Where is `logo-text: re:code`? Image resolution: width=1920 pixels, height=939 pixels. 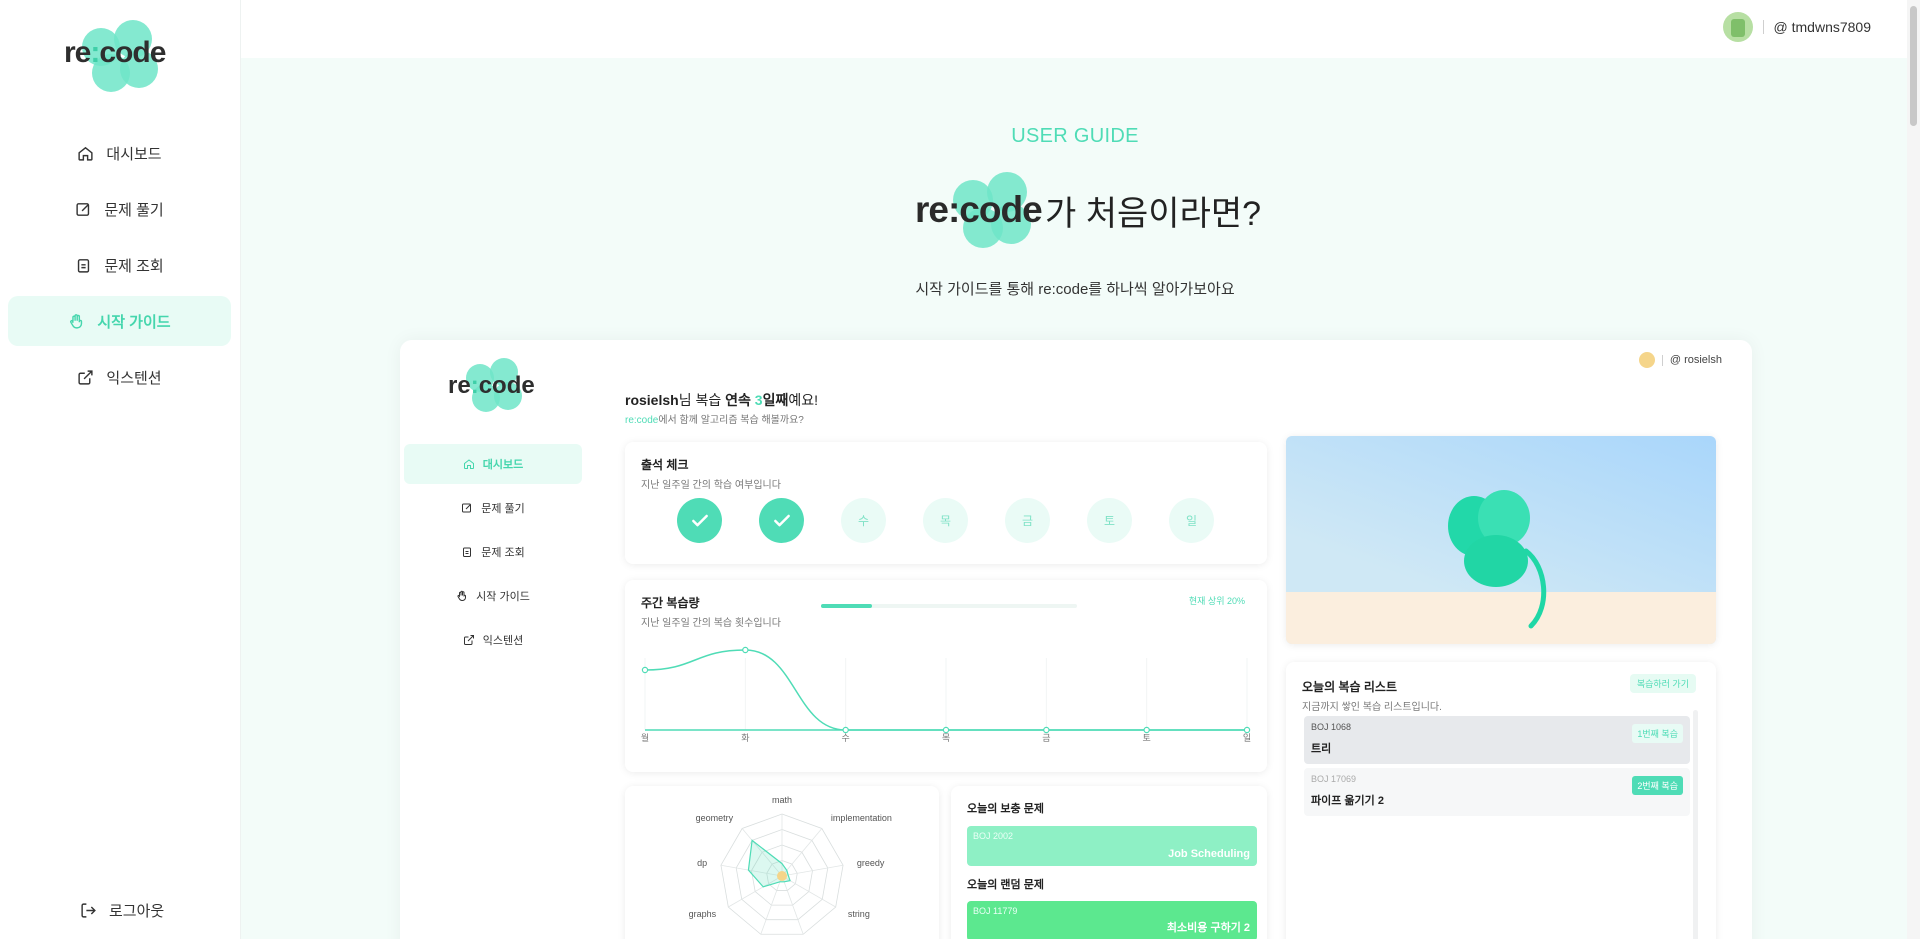 logo-text: re:code is located at coordinates (491, 385).